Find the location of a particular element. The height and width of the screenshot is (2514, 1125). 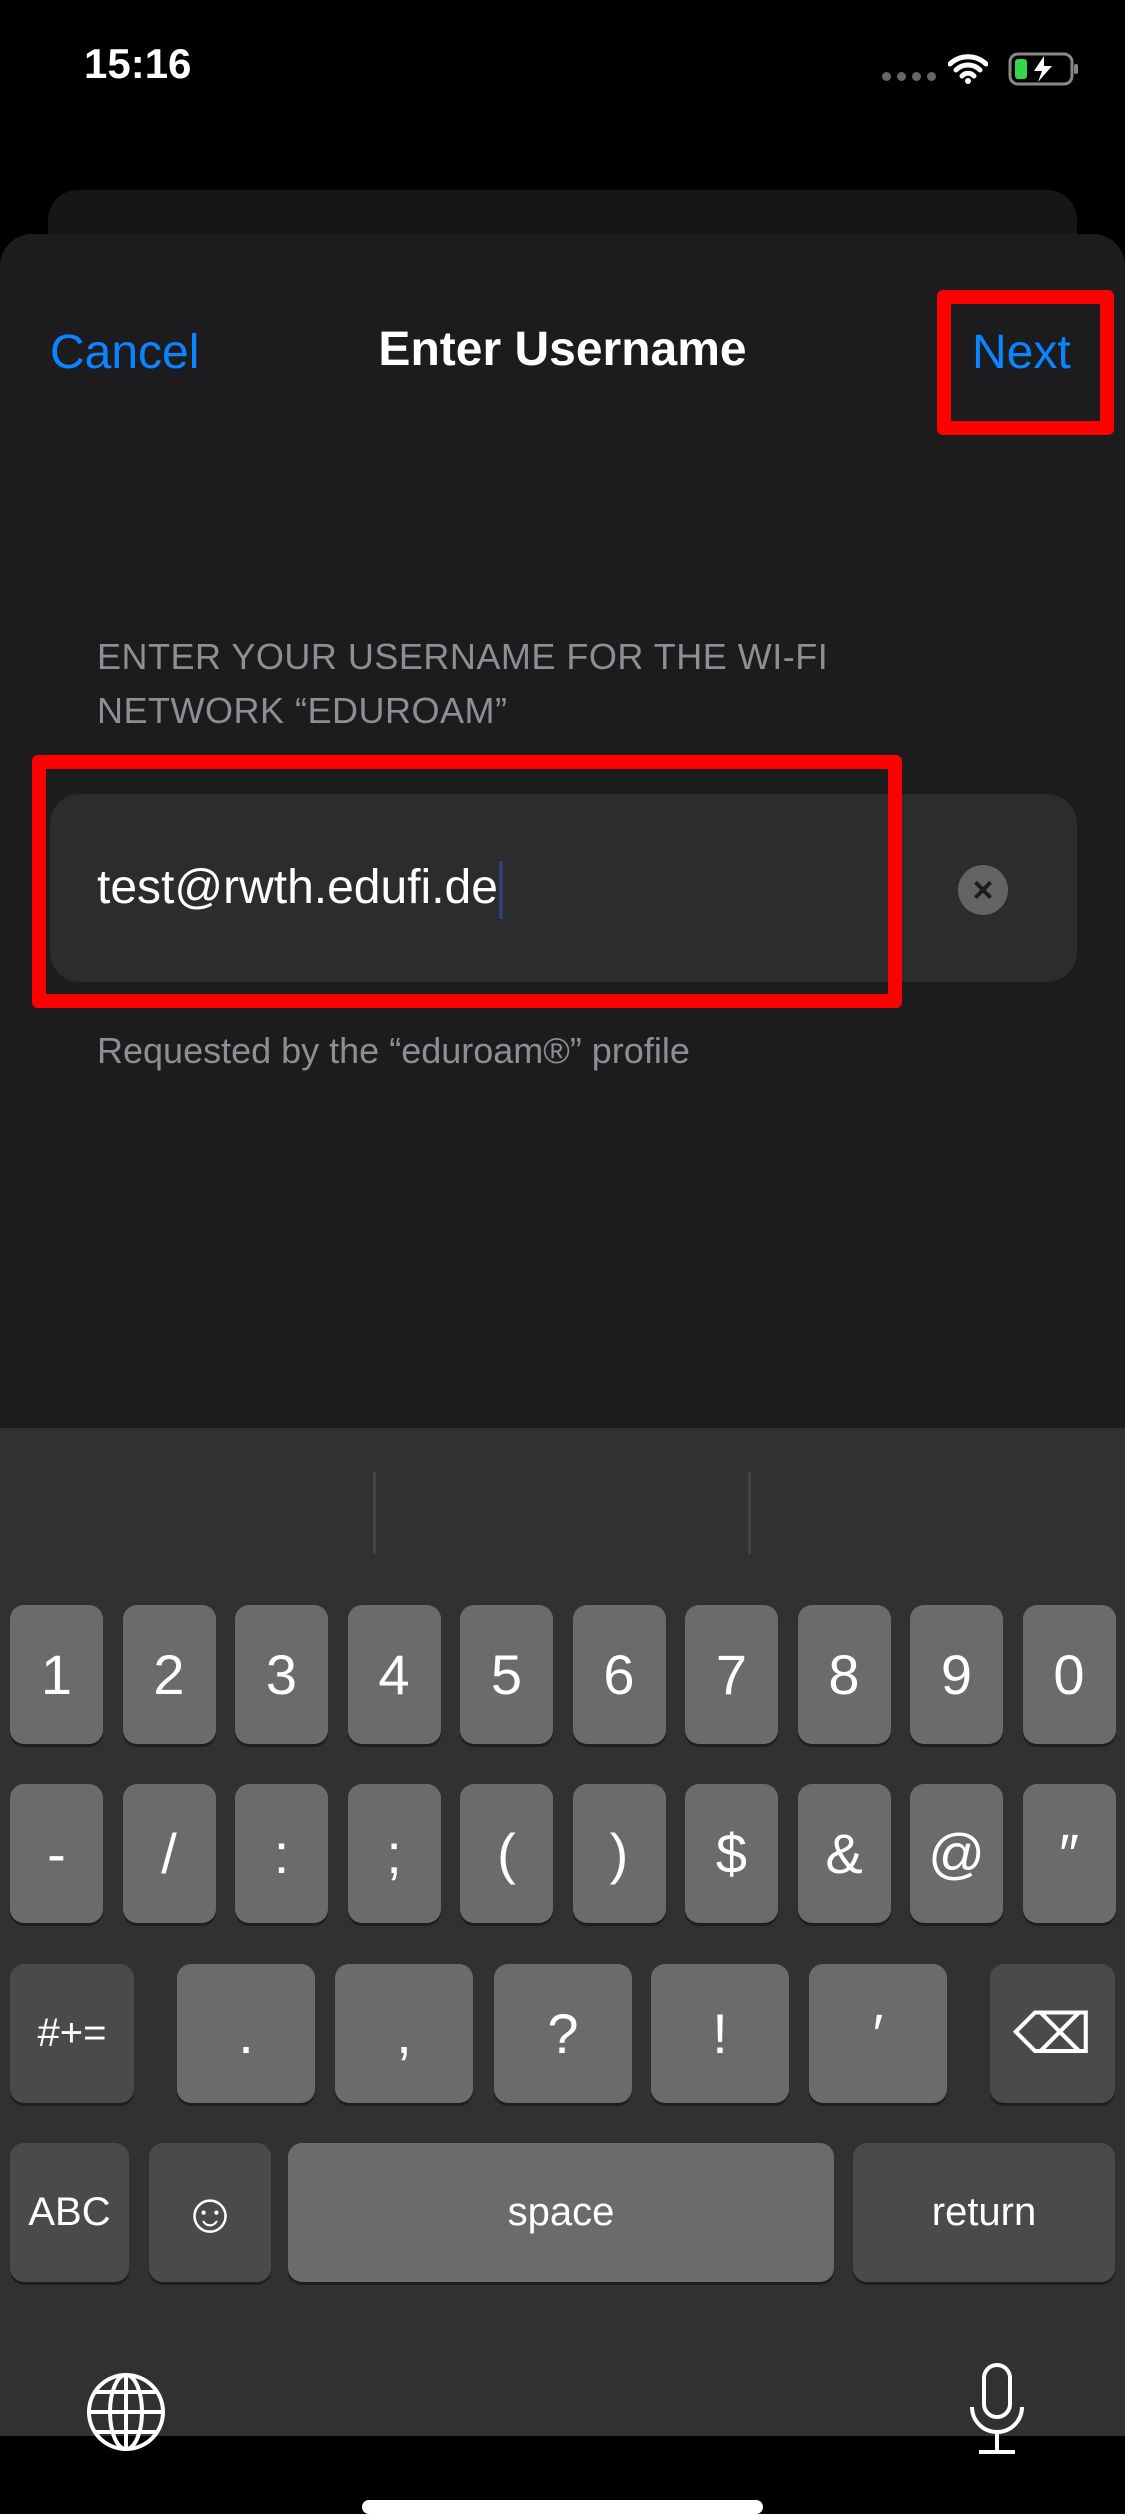

key-1: 2 is located at coordinates (169, 1674).